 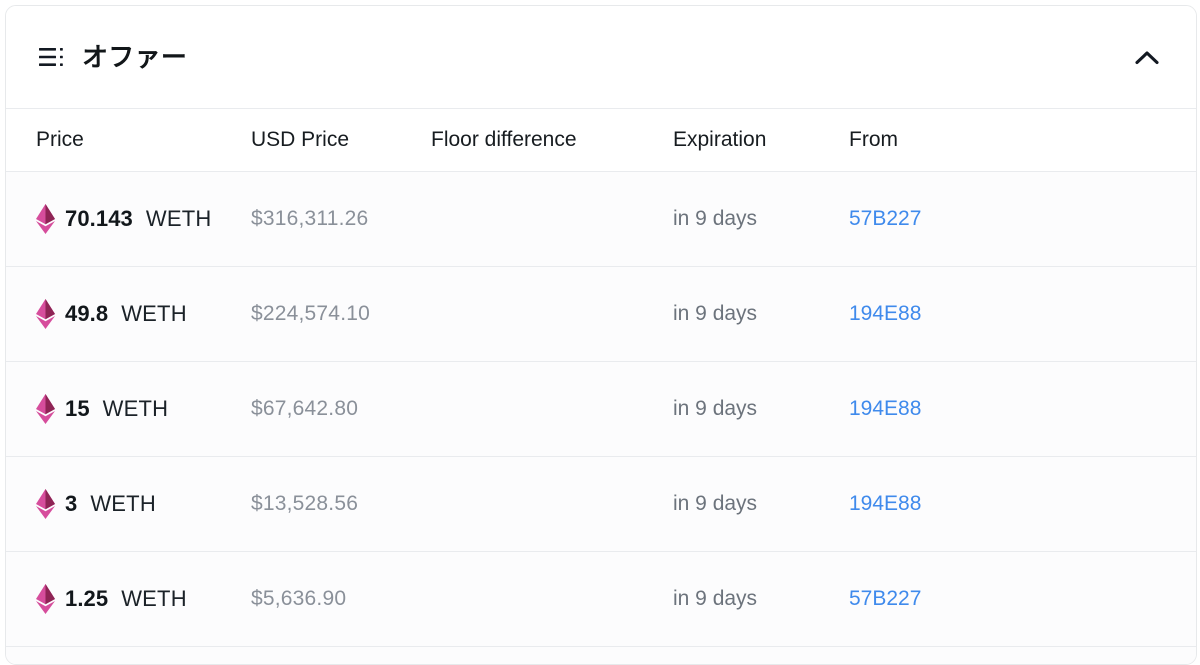 I want to click on cell-price: 49.8 WETH, so click(x=128, y=314).